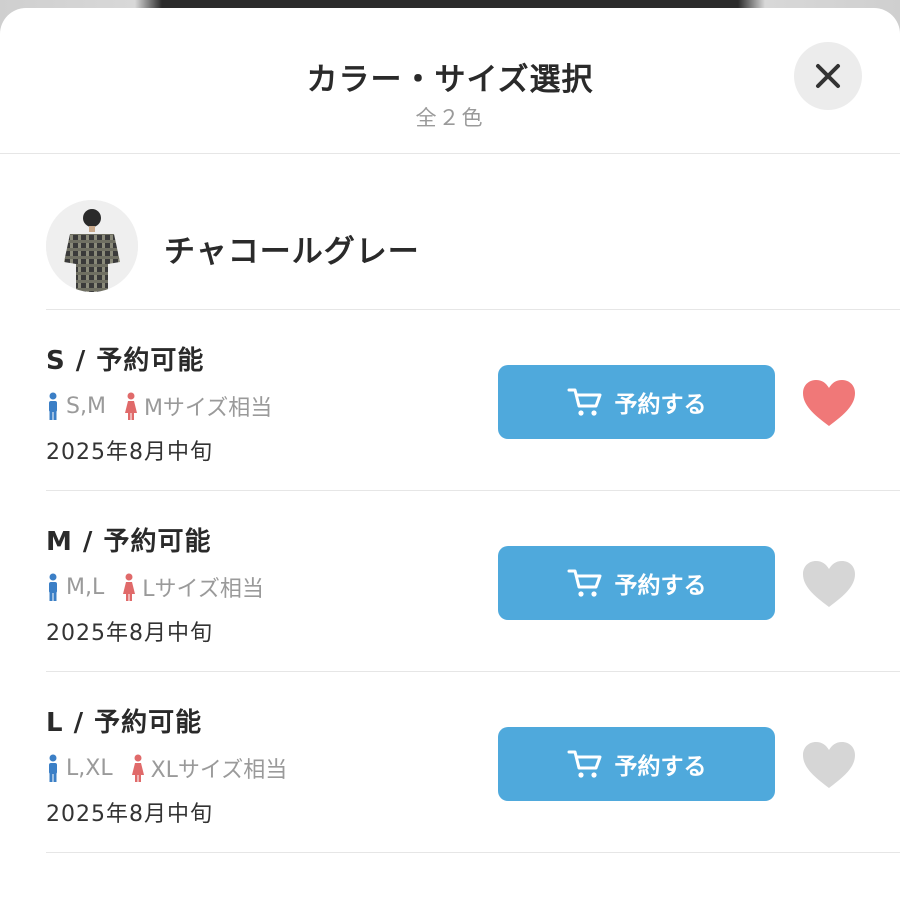  What do you see at coordinates (86, 406) in the screenshot?
I see `mens-size: S,M` at bounding box center [86, 406].